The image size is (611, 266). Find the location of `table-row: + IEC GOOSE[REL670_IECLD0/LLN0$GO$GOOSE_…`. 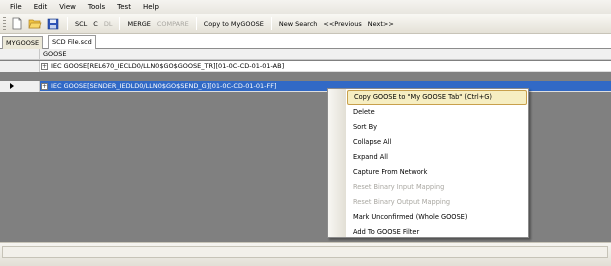

table-row: + IEC GOOSE[REL670_IECLD0/LLN0$GO$GOOSE_… is located at coordinates (305, 66).